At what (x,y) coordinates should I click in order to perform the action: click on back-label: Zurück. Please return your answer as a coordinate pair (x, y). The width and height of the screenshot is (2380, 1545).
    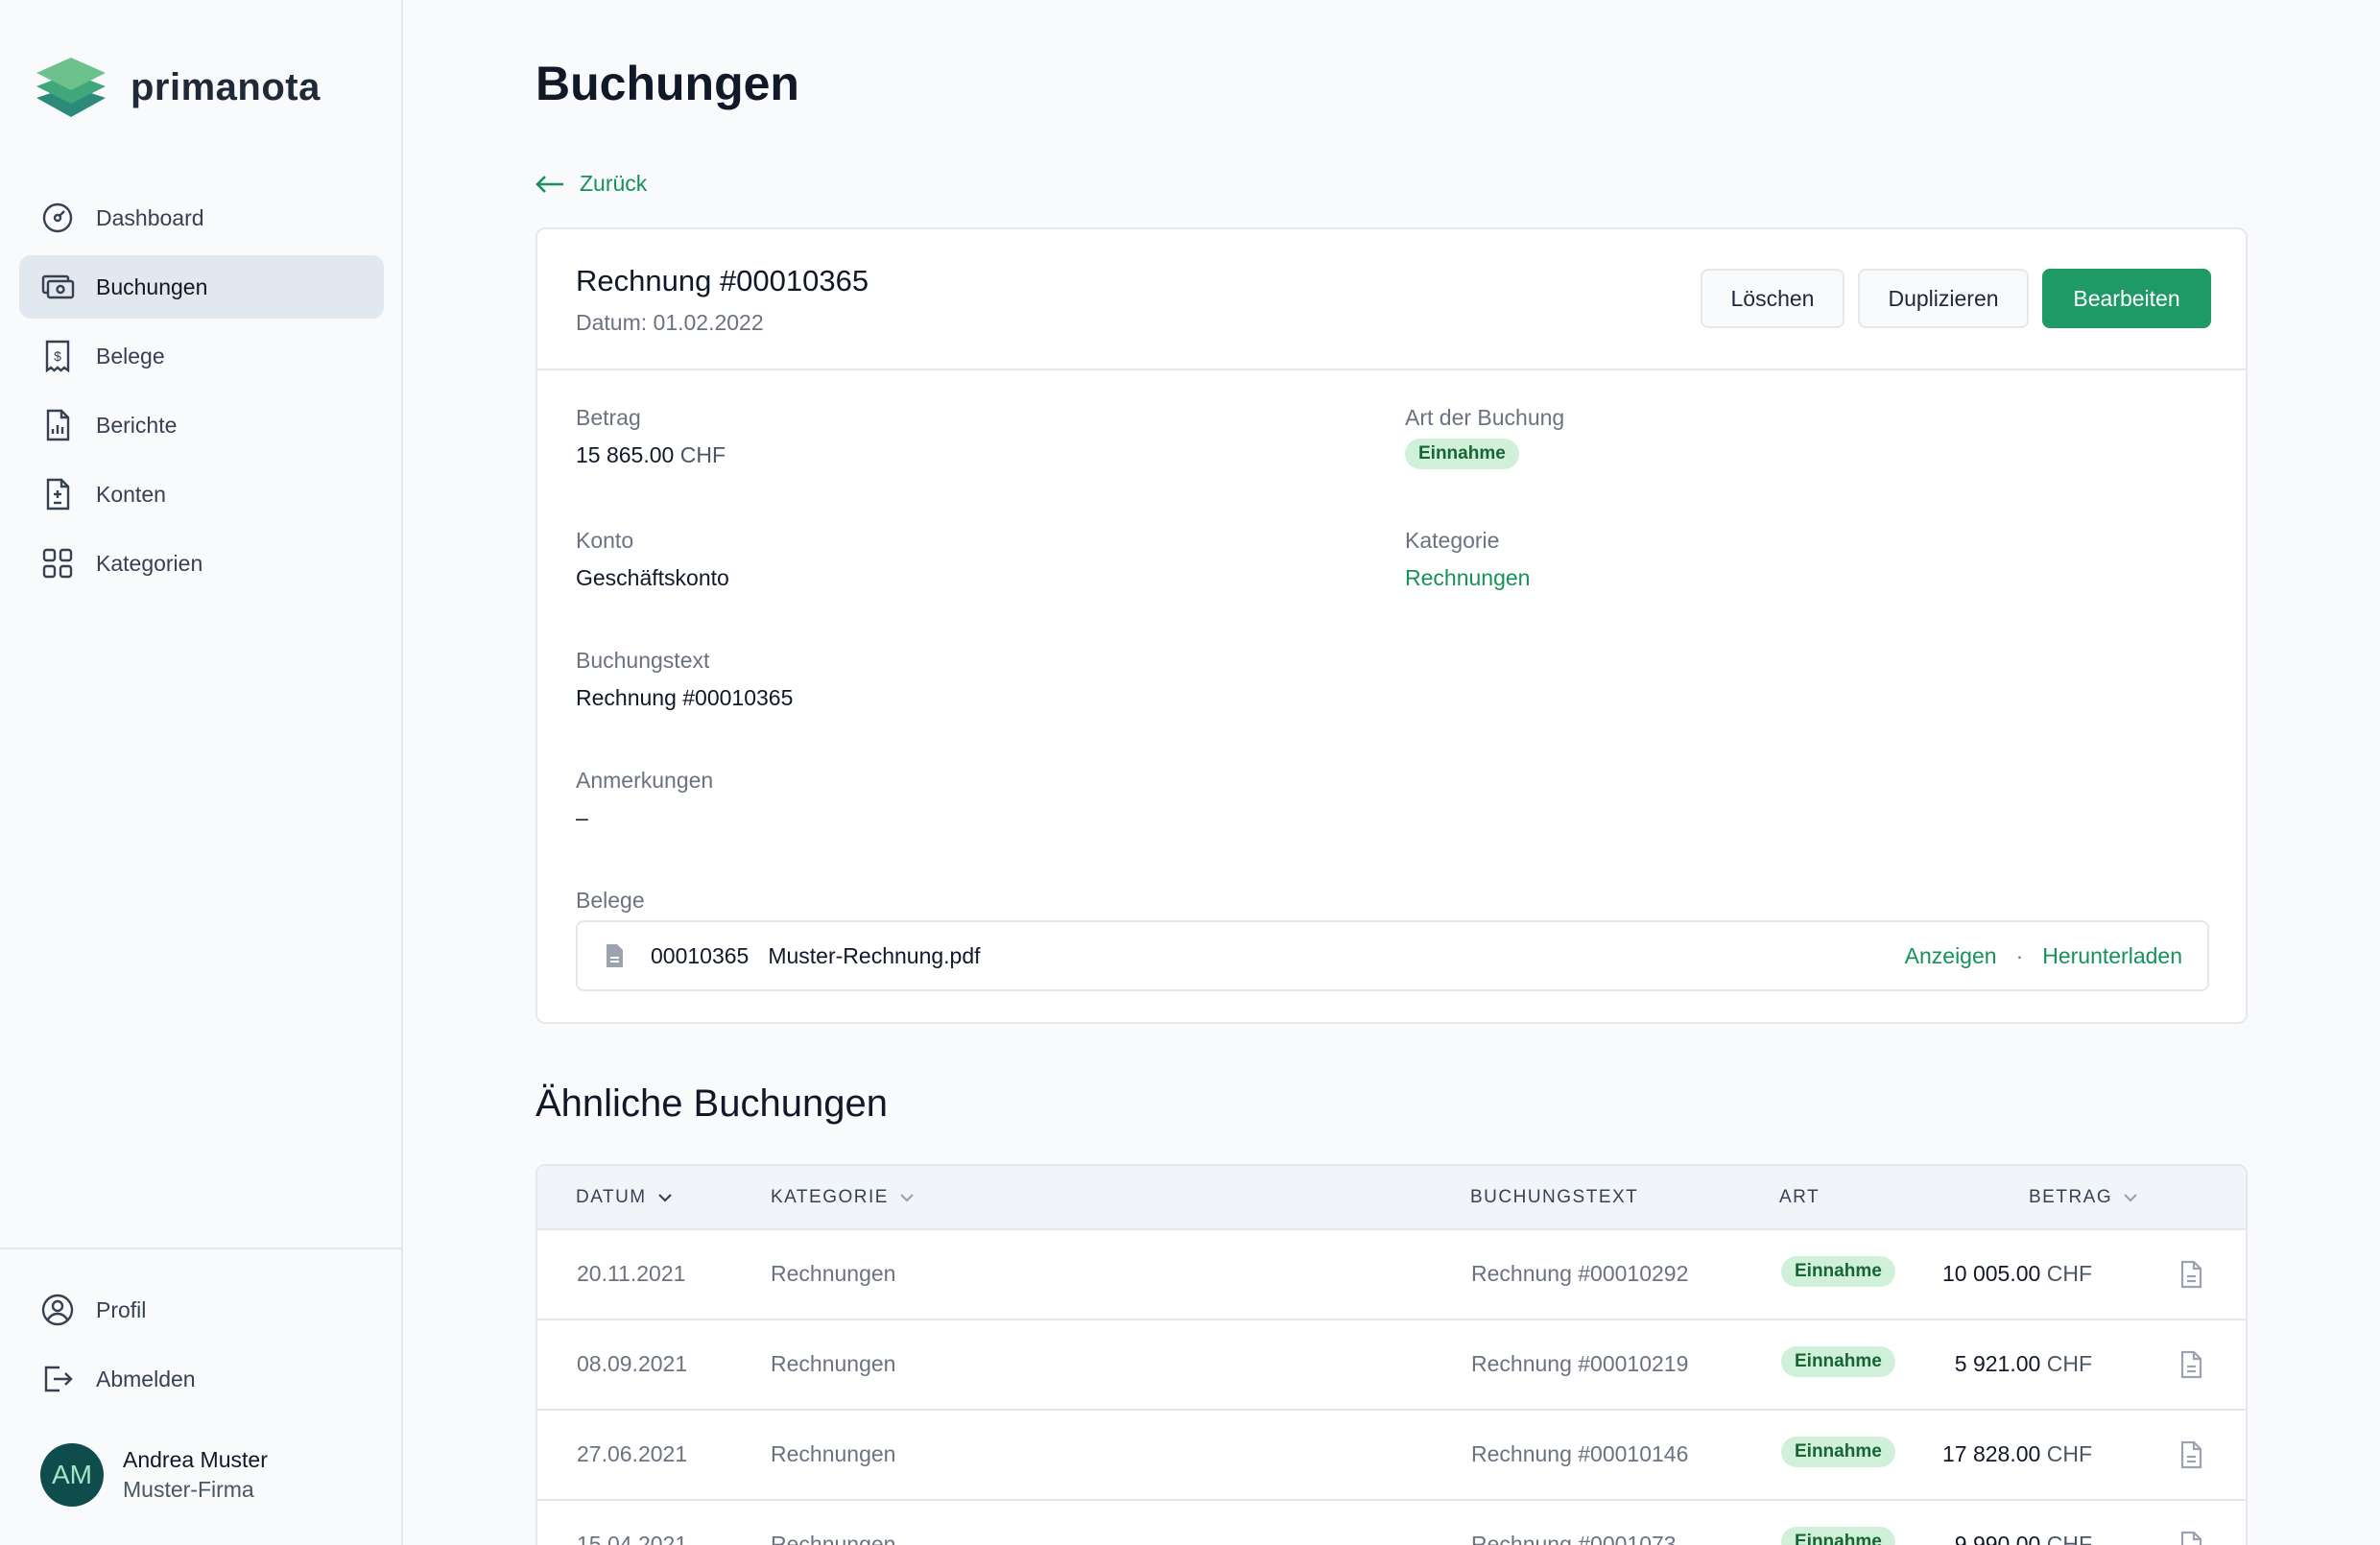
    Looking at the image, I should click on (614, 183).